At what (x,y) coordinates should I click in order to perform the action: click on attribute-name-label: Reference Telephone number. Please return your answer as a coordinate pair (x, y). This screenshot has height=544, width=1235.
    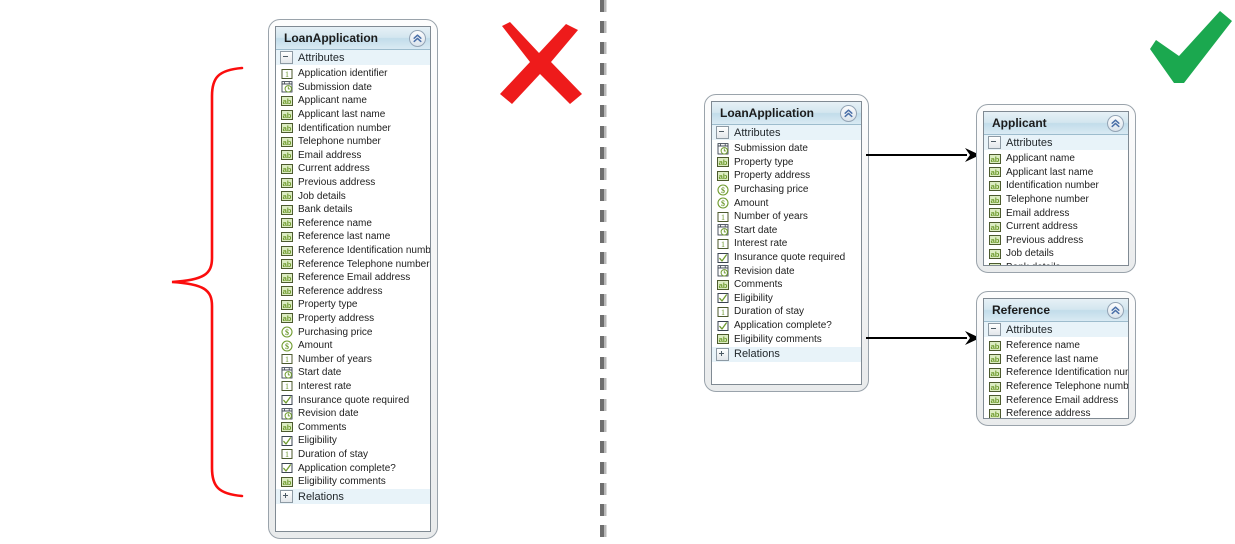
    Looking at the image, I should click on (1067, 387).